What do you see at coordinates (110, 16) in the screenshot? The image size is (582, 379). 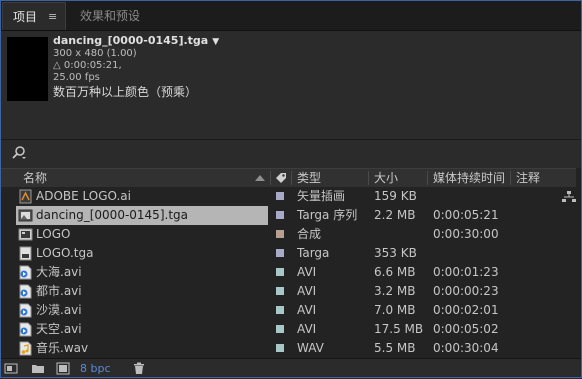 I see `tab-effects-presets-label: 效果和预设` at bounding box center [110, 16].